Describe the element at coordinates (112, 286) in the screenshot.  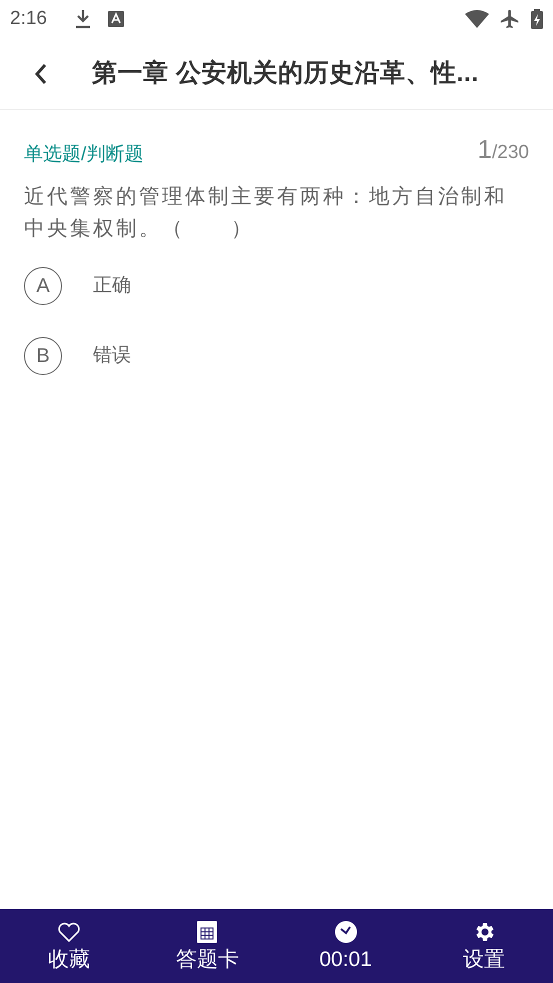
I see `option-text: 正确` at that location.